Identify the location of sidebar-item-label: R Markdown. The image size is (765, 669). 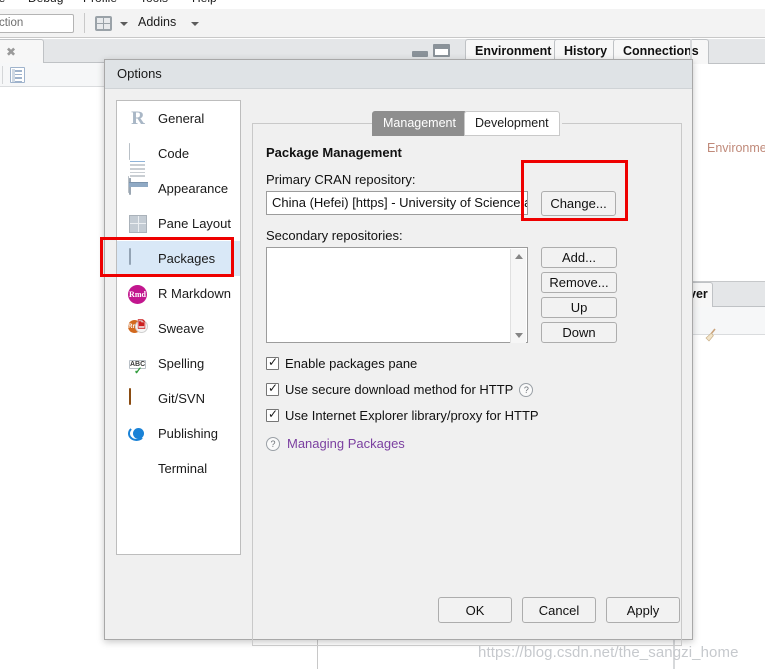
(194, 293).